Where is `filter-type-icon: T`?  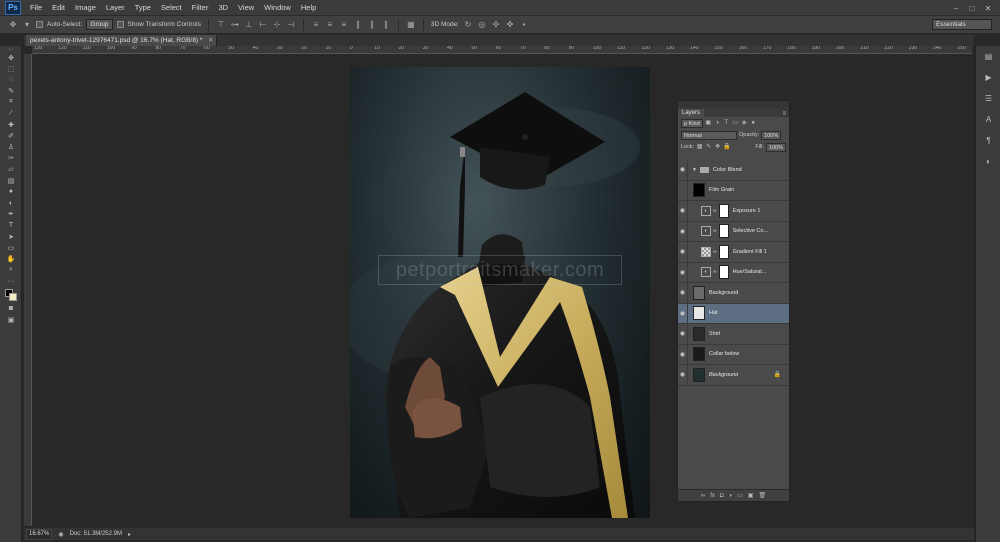 filter-type-icon: T is located at coordinates (726, 123).